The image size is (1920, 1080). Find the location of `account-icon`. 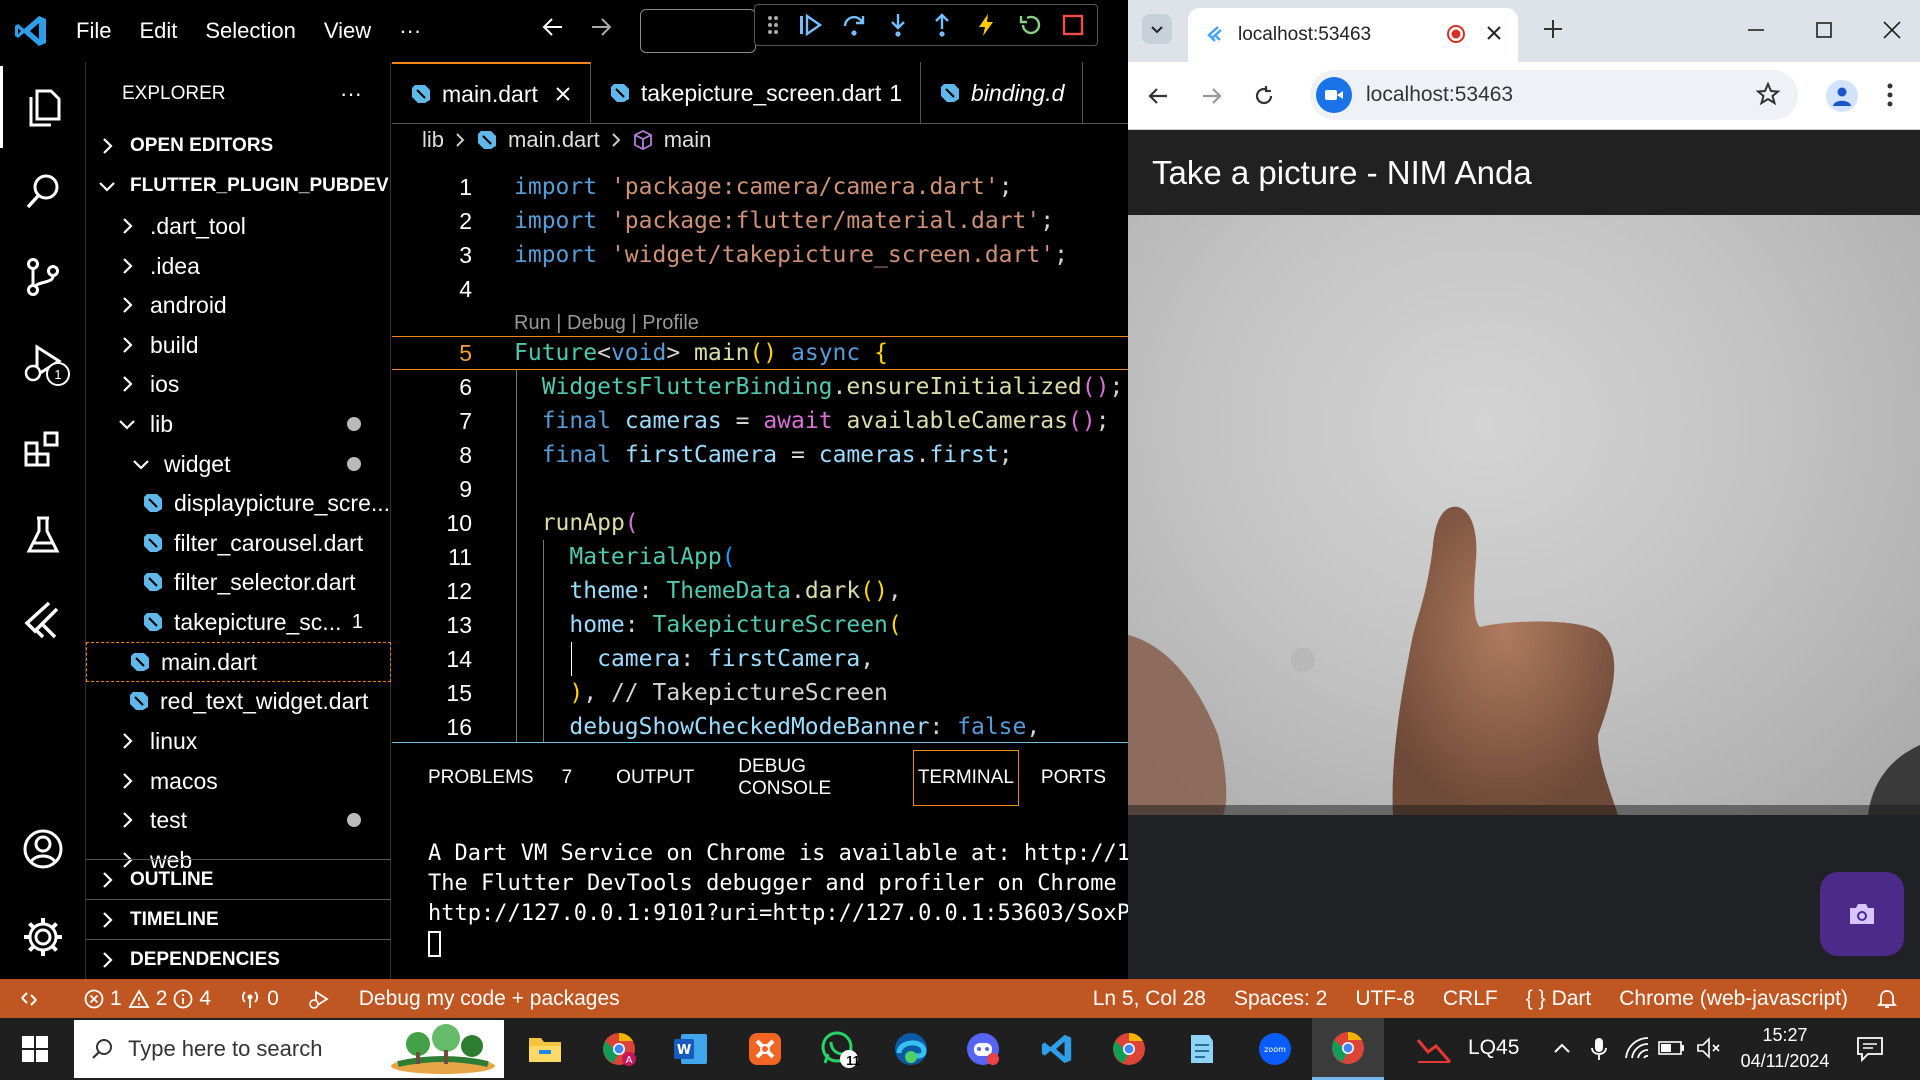

account-icon is located at coordinates (43, 849).